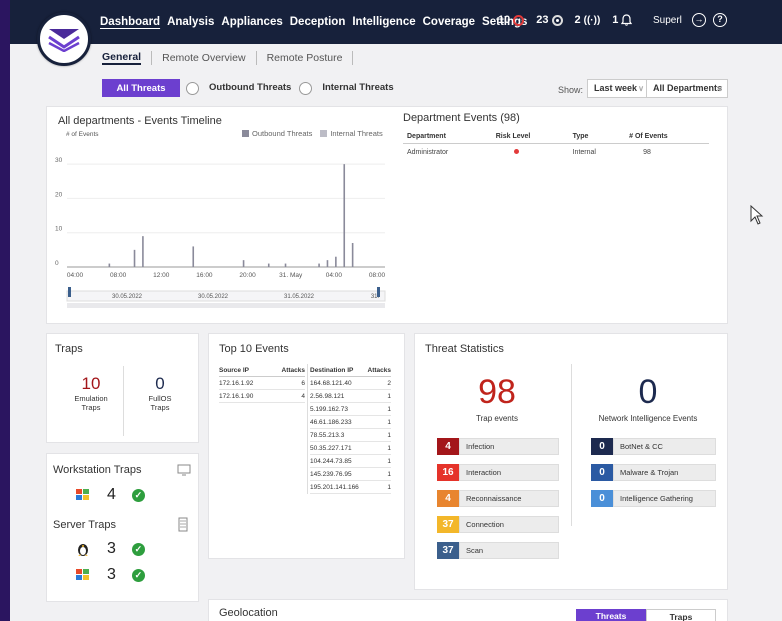 Image resolution: width=782 pixels, height=621 pixels. I want to click on tab-all-threats: All Threats, so click(141, 88).